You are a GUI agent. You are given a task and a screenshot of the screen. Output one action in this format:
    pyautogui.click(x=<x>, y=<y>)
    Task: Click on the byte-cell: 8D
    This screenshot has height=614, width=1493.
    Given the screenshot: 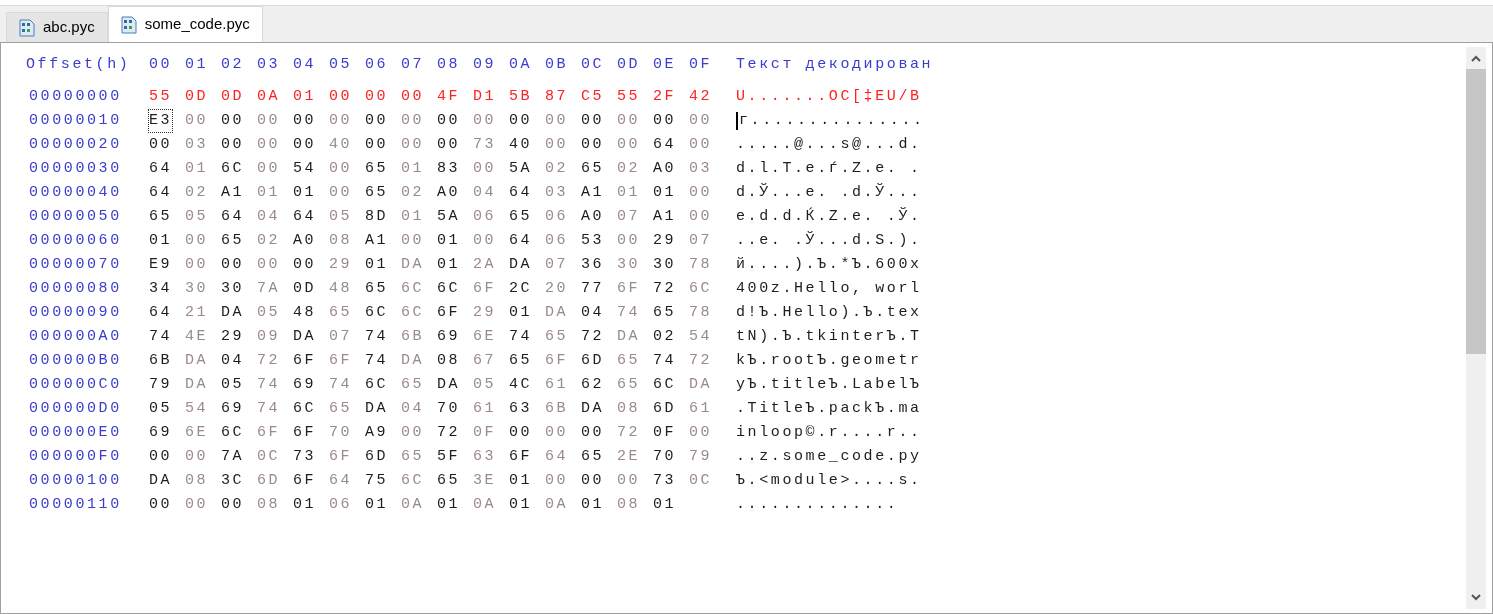 What is the action you would take?
    pyautogui.click(x=377, y=217)
    